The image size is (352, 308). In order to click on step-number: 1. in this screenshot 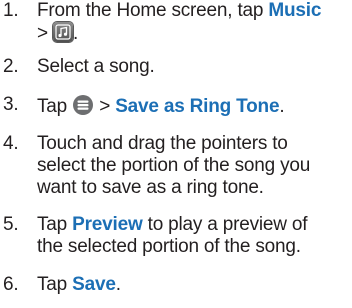, I will do `click(11, 10)`.